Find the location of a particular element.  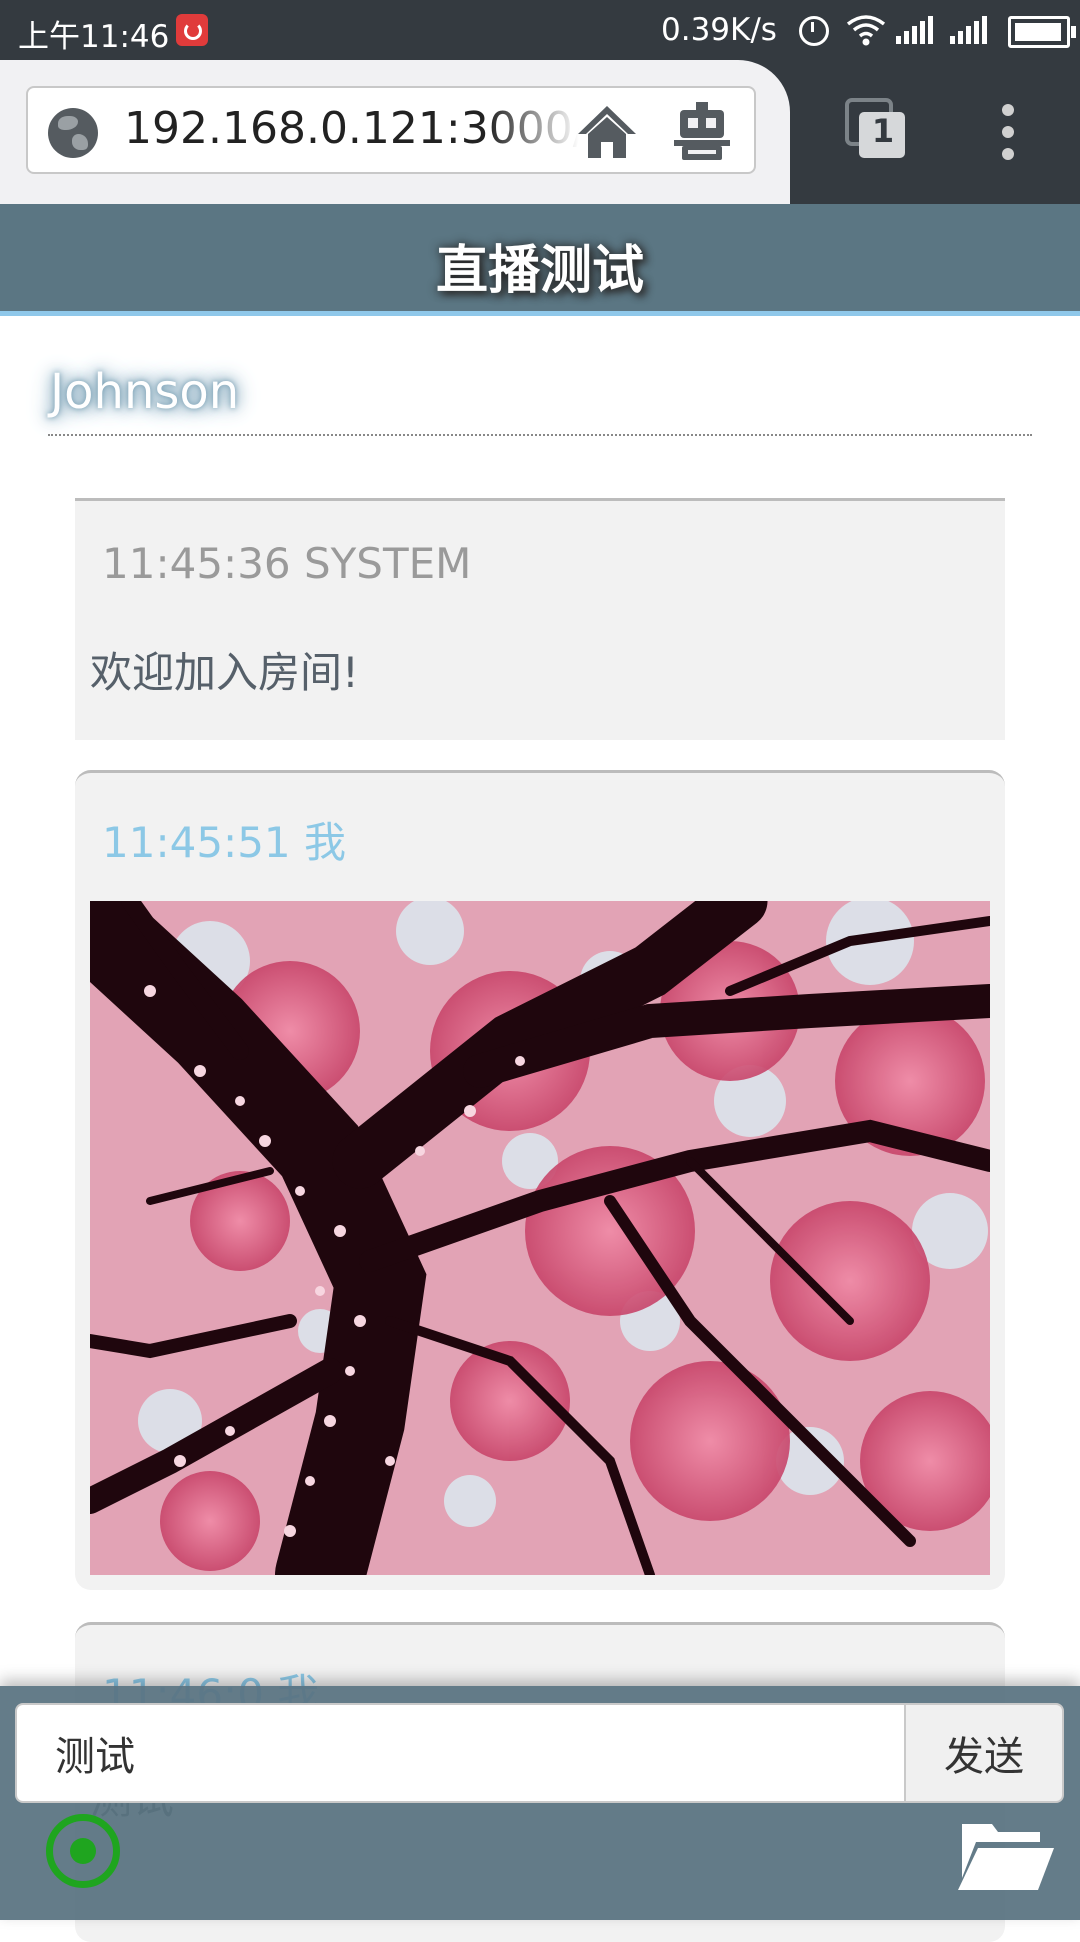

status-time: 上午11:46 is located at coordinates (94, 37).